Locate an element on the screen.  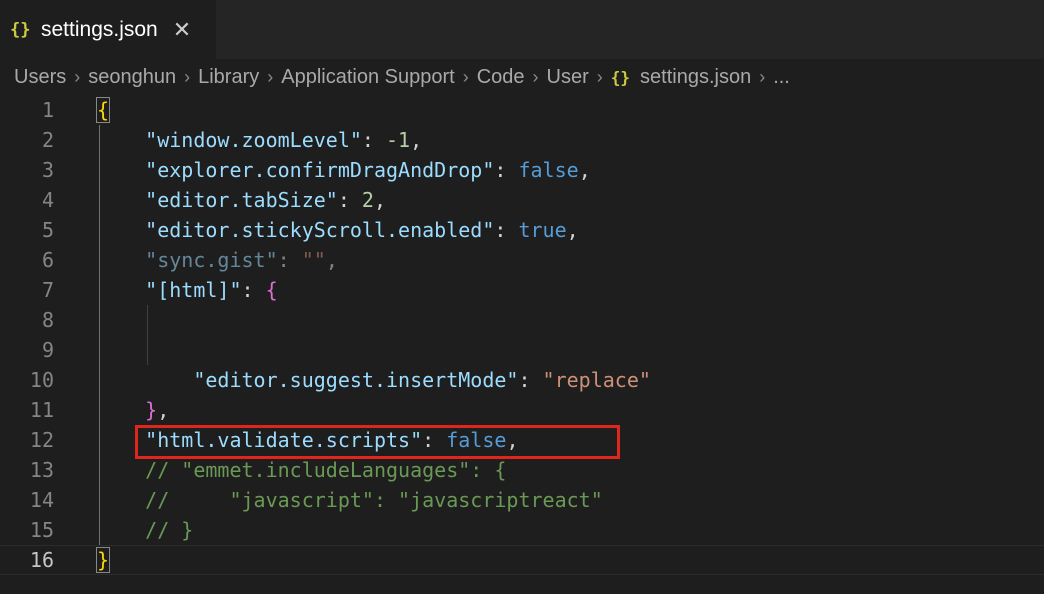
code-token: "[html]" is located at coordinates (193, 290).